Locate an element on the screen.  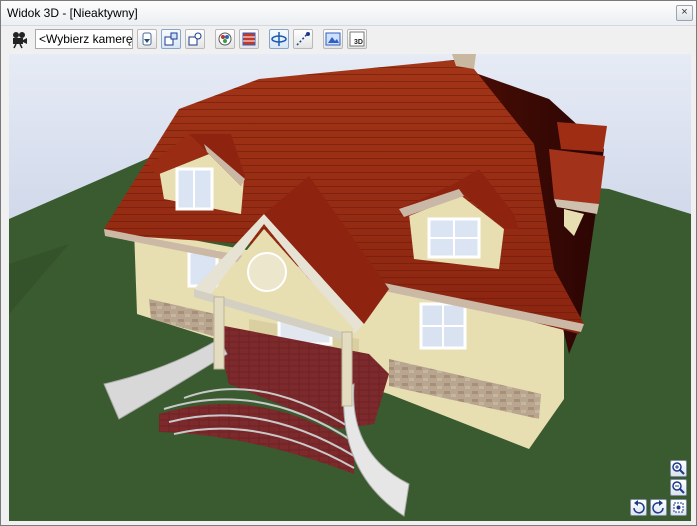
rotate-left-icon is located at coordinates (638, 507).